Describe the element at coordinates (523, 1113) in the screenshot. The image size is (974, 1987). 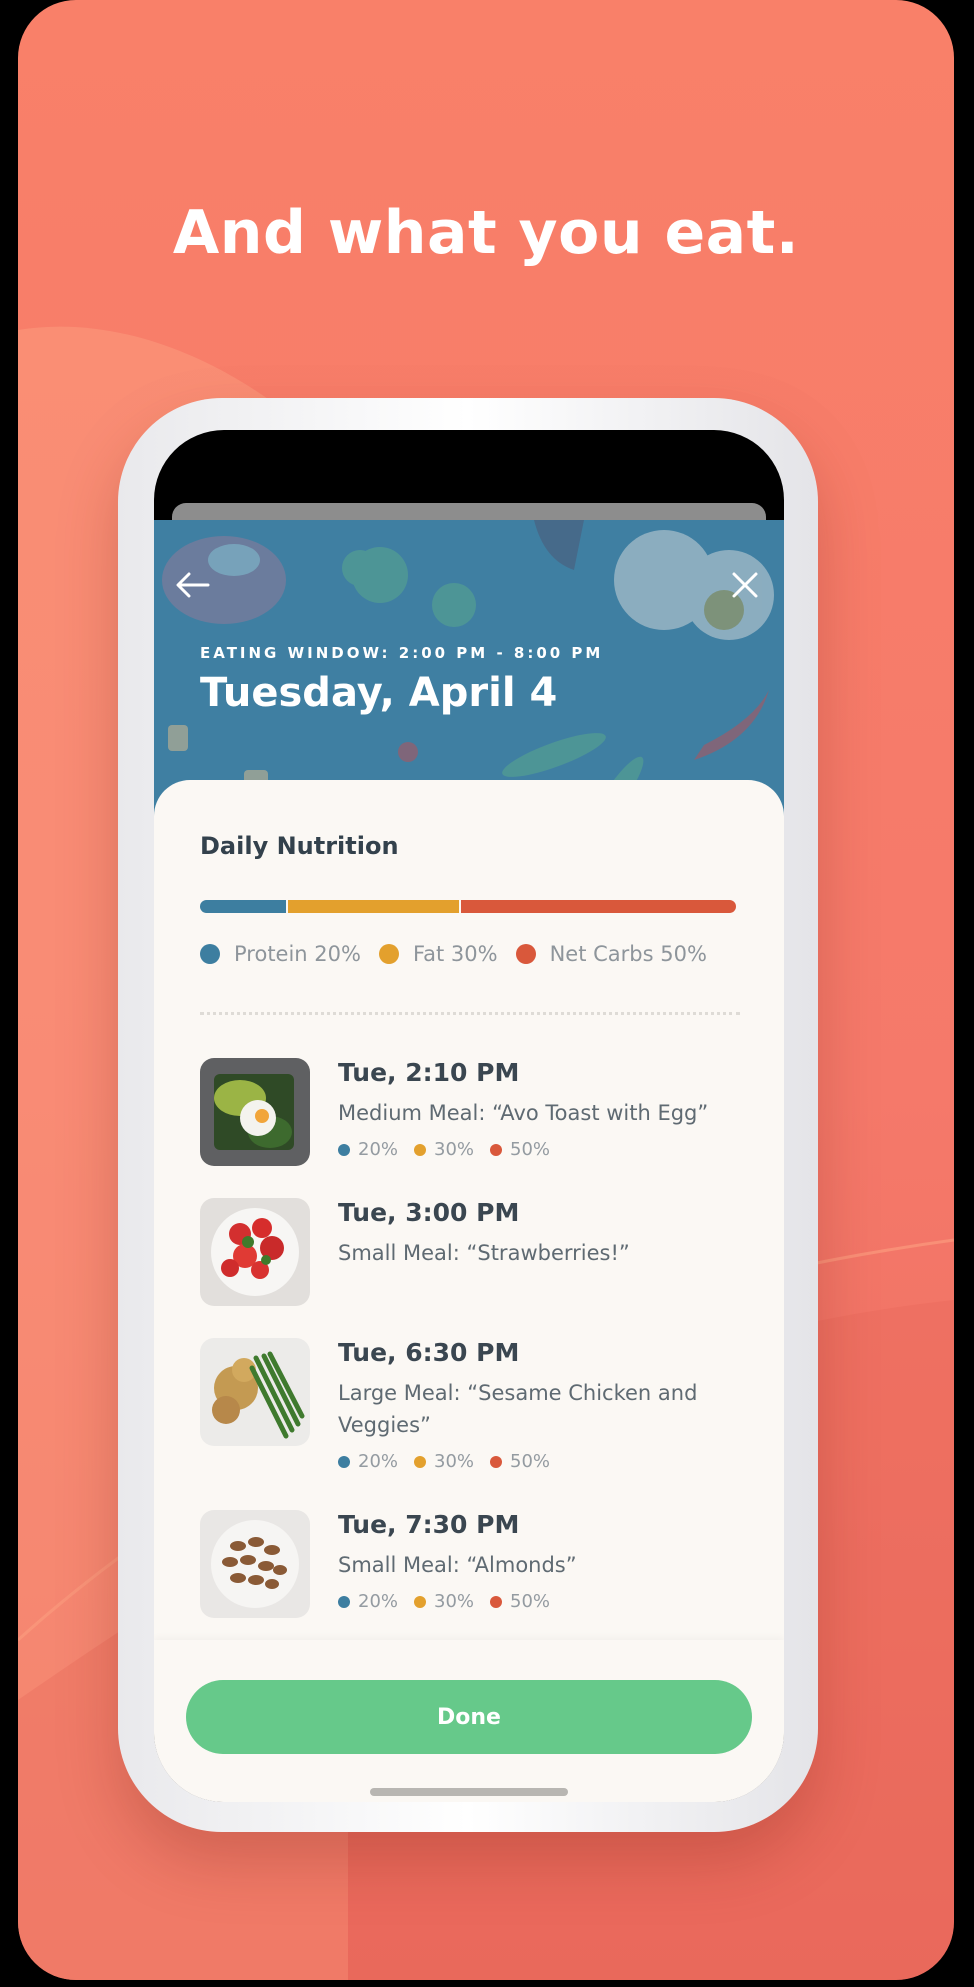
I see `meal-description: Medium Meal: “Avo Toast with Egg”` at that location.